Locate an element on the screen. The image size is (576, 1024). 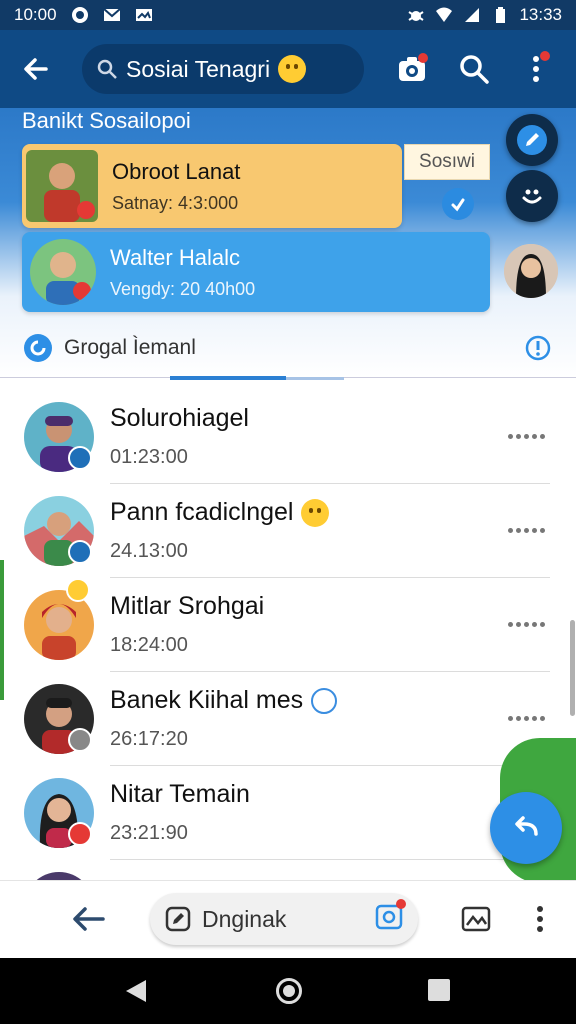
signal-icon is located at coordinates (472, 15).